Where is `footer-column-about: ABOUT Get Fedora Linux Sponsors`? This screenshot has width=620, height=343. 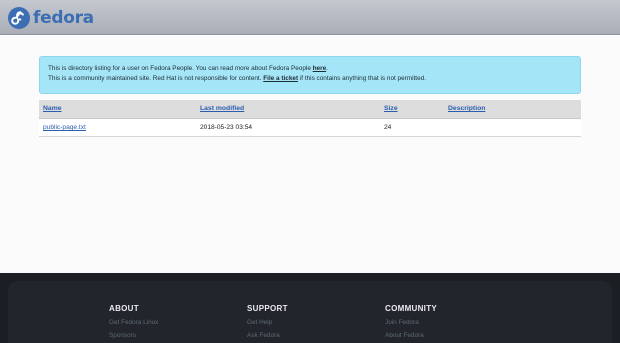
footer-column-about: ABOUT Get Fedora Linux Sponsors is located at coordinates (133, 321).